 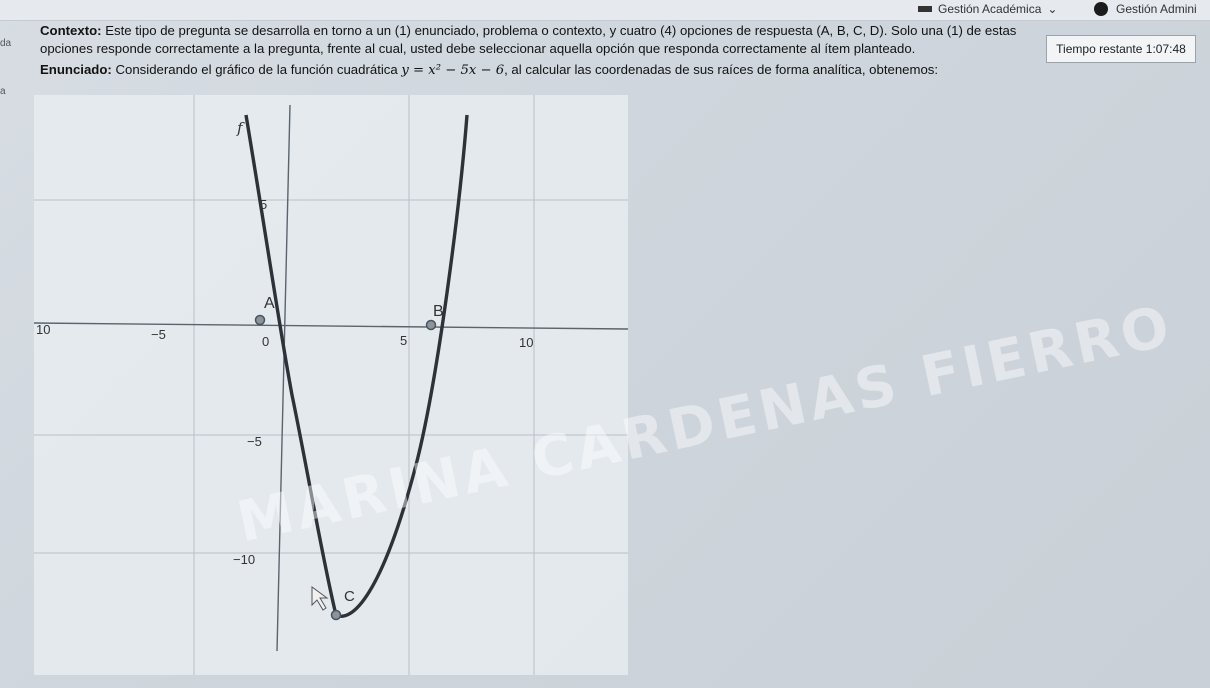 I want to click on nav-gestion-academica-label: Gestión Académica, so click(x=990, y=9).